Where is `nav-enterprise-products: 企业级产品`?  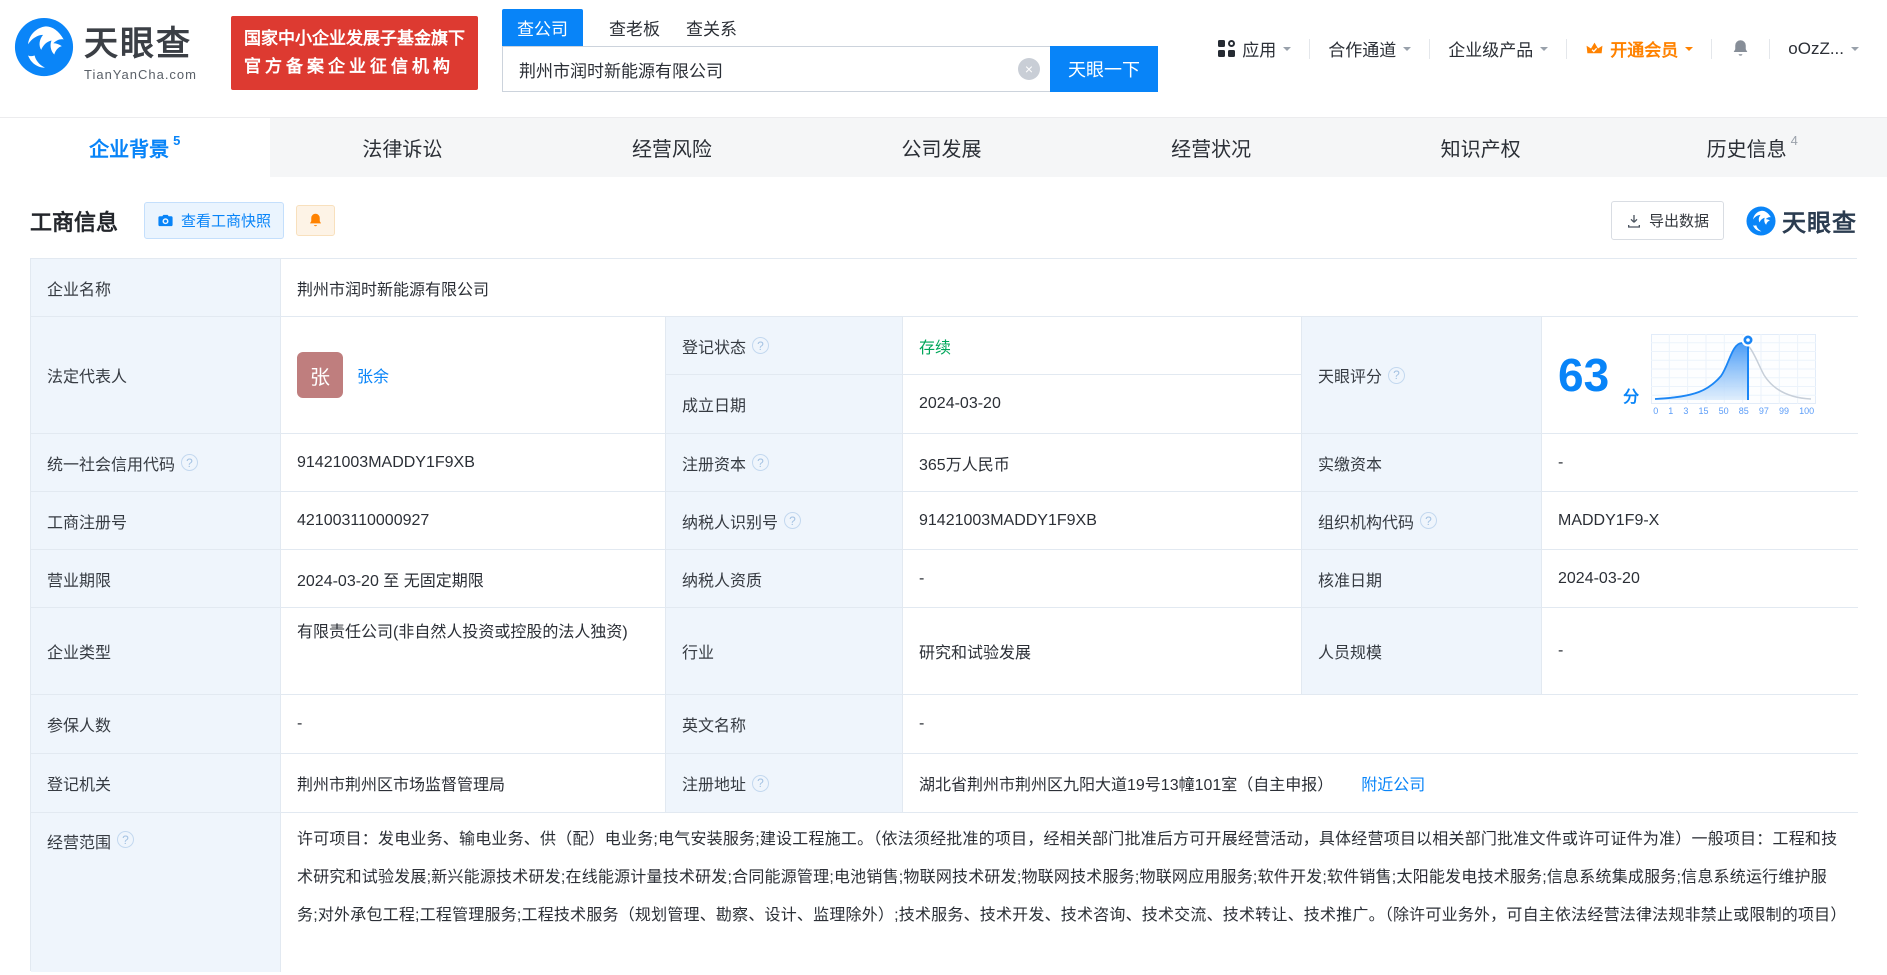 nav-enterprise-products: 企业级产品 is located at coordinates (1498, 48).